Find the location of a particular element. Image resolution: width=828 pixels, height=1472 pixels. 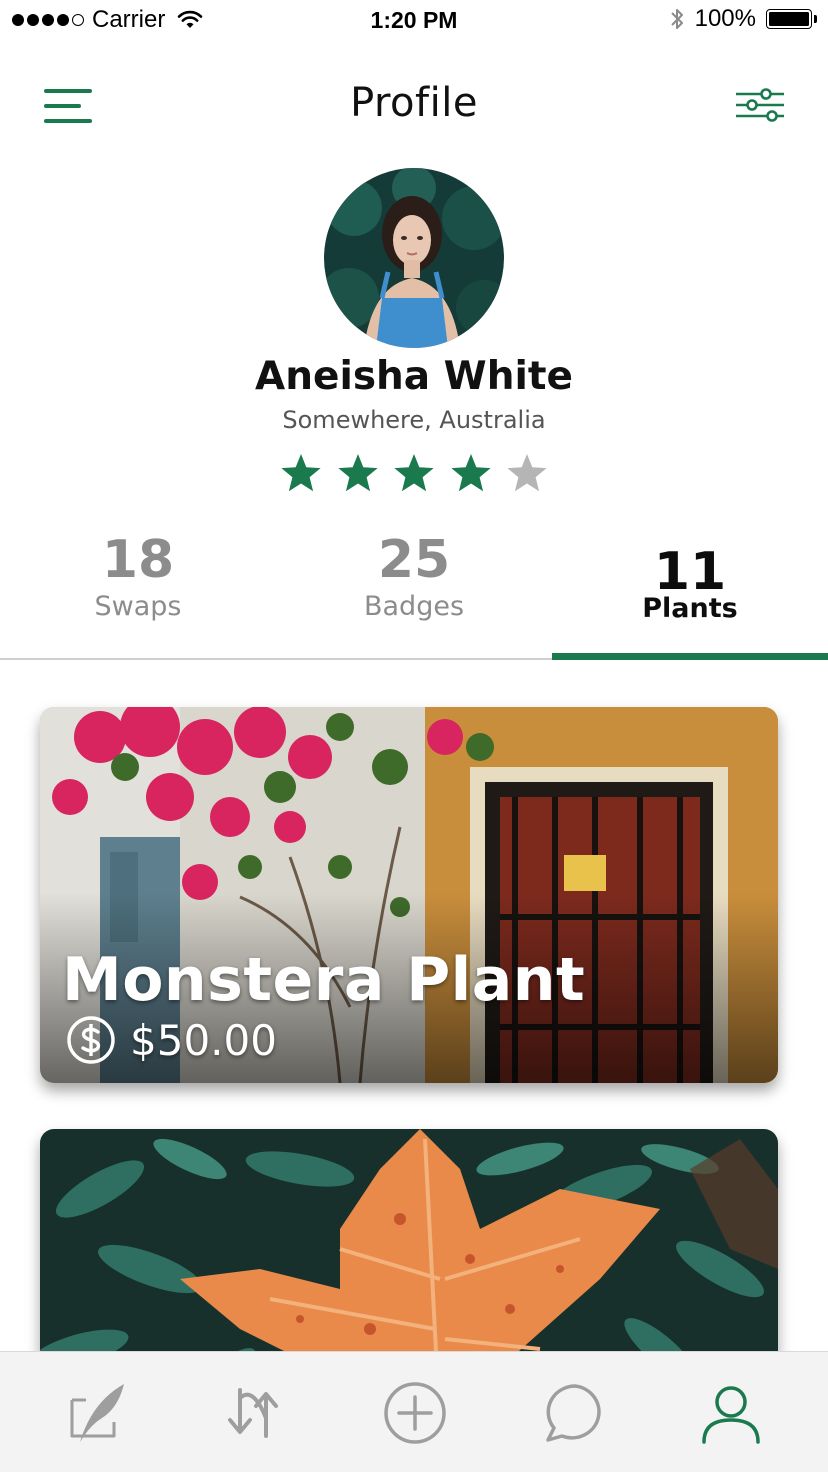

status-right: 100% is located at coordinates (743, 19).